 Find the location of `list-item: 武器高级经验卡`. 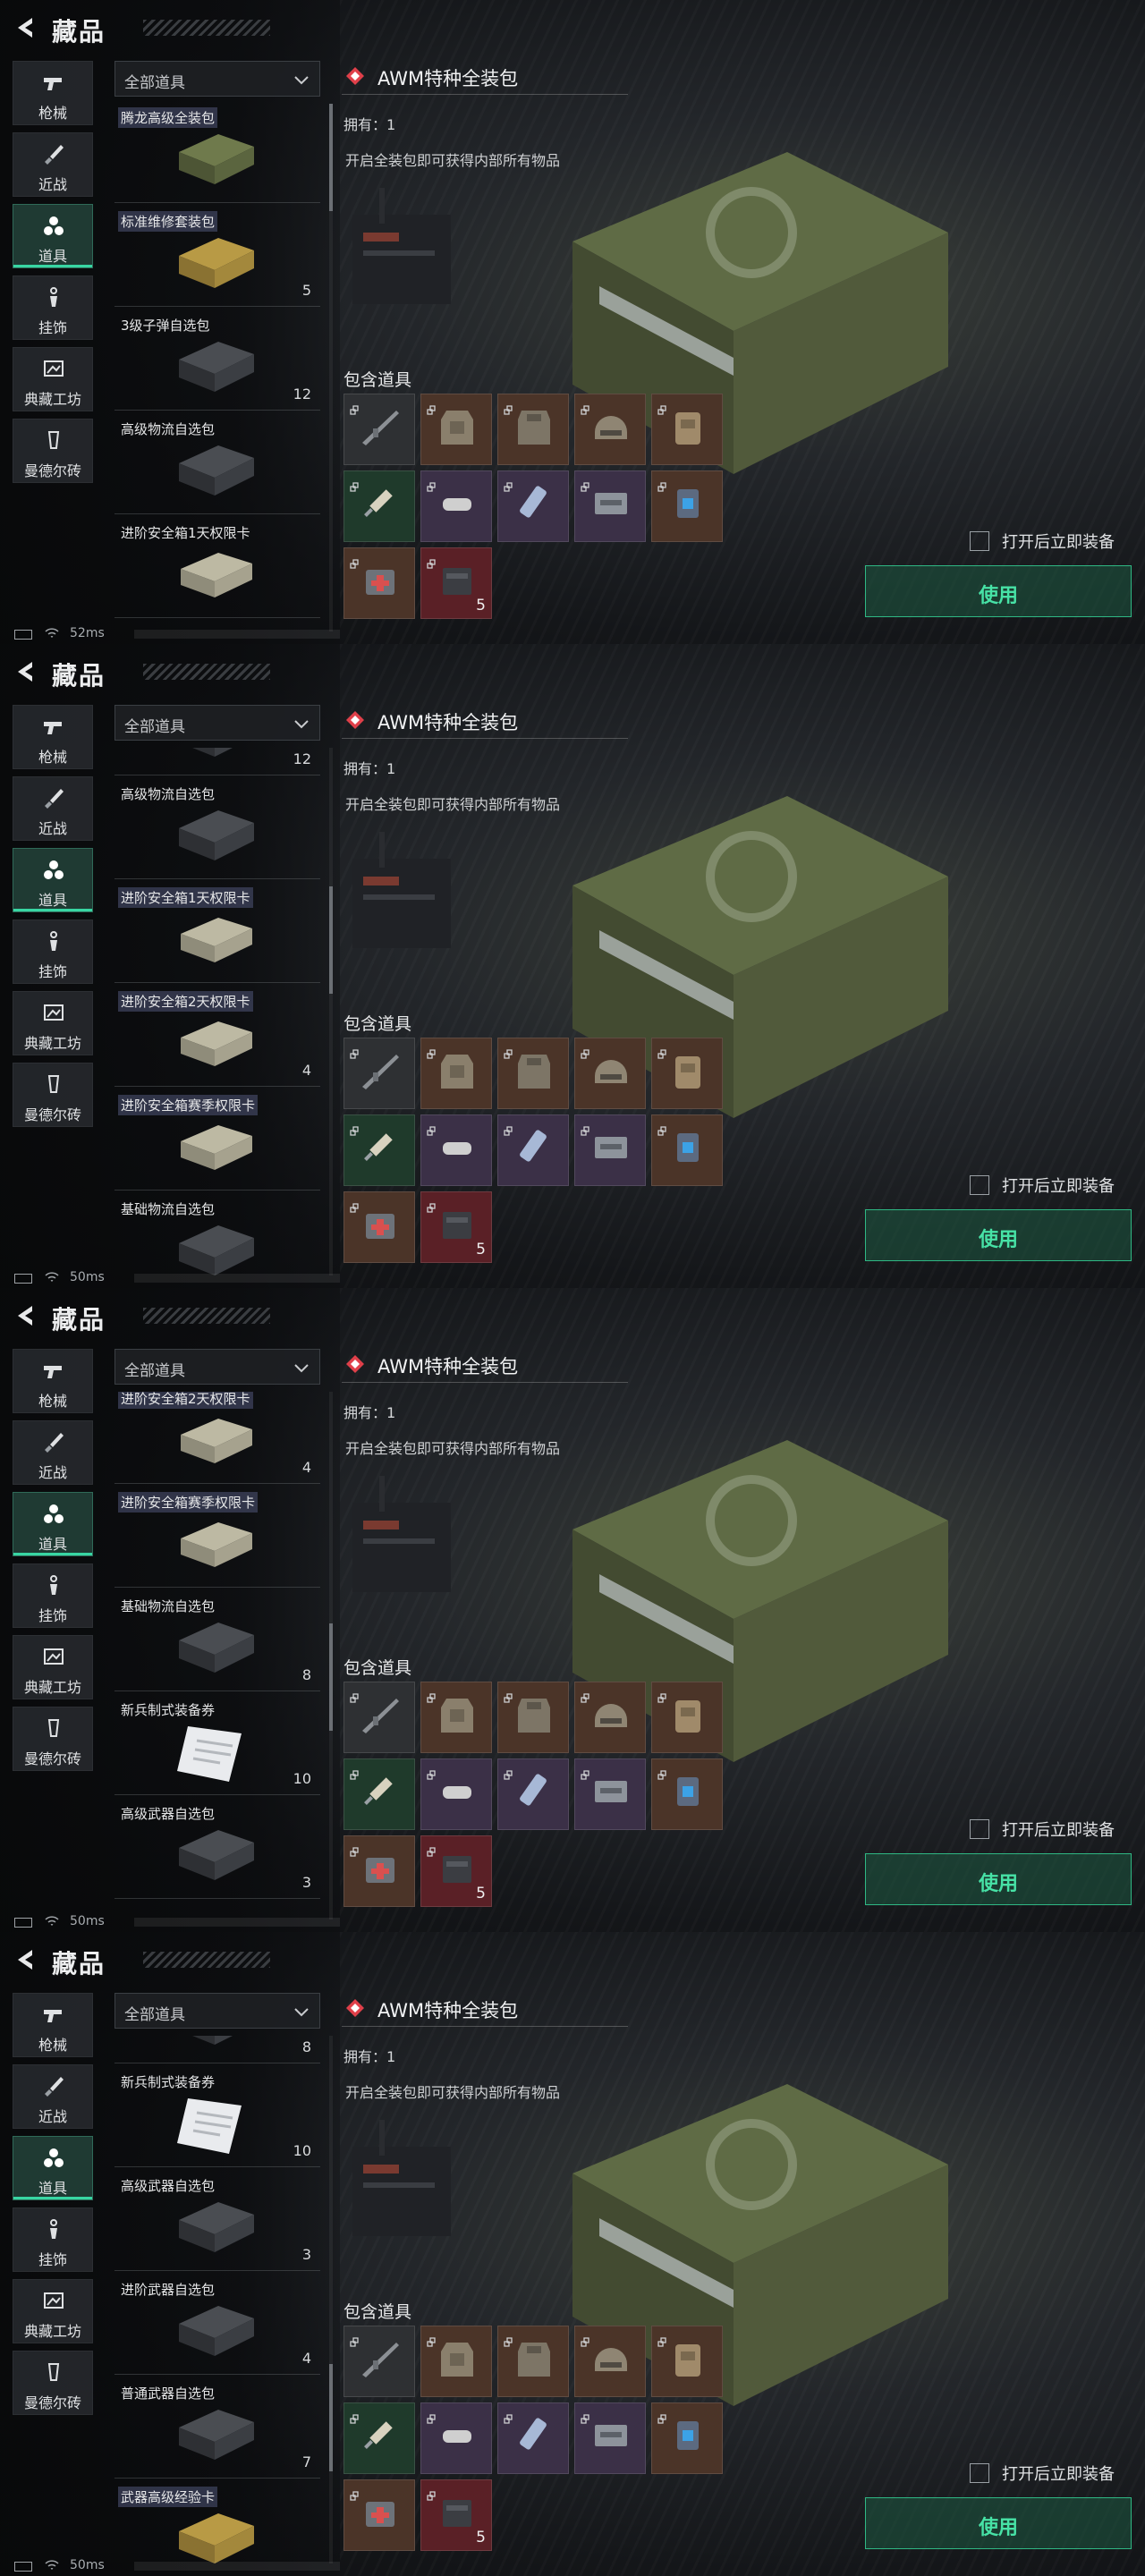

list-item: 武器高级经验卡 is located at coordinates (217, 2523).